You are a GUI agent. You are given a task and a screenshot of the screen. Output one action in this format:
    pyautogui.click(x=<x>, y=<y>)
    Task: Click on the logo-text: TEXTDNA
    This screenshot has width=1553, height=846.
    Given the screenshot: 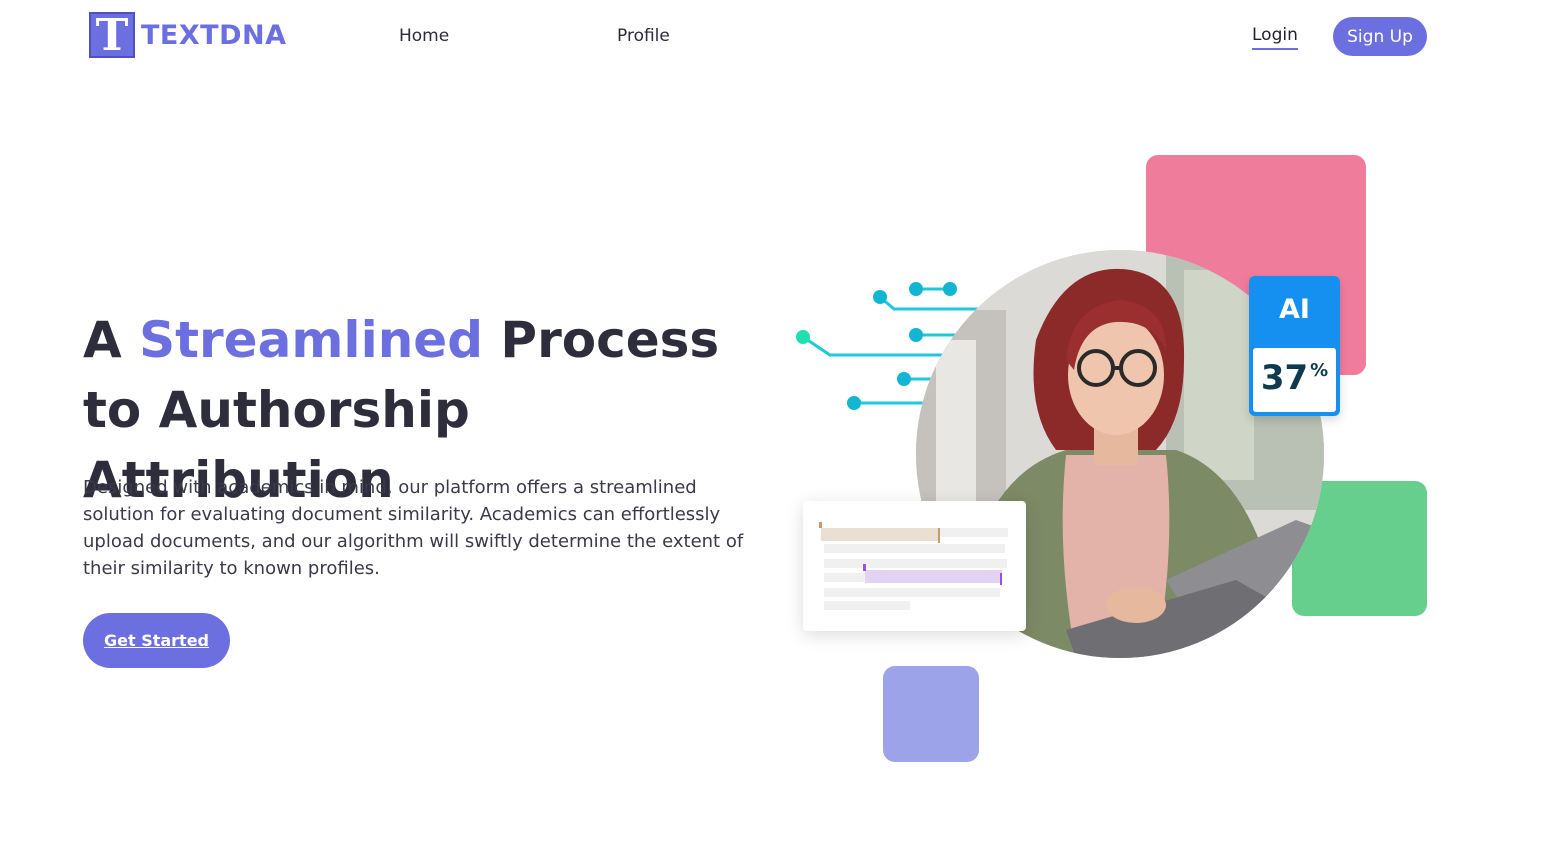 What is the action you would take?
    pyautogui.click(x=214, y=35)
    